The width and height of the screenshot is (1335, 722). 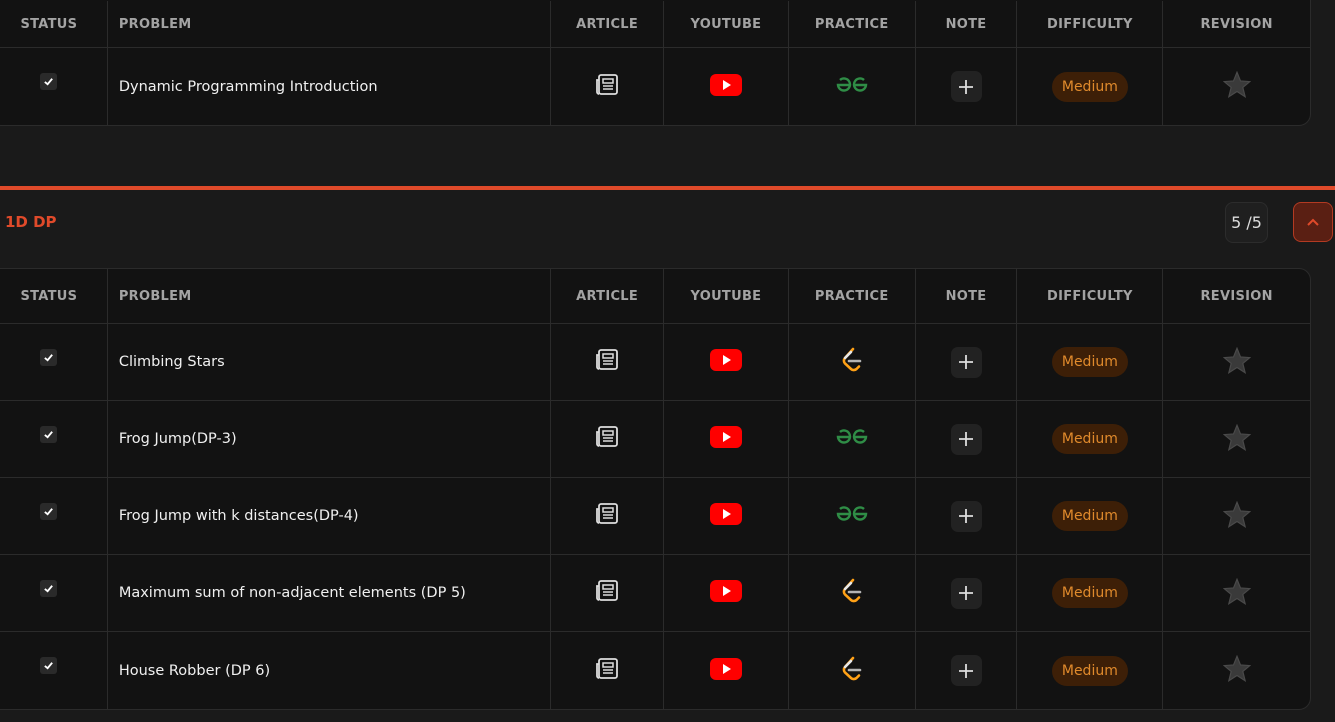 I want to click on problem-title: Dynamic Programming Introduction, so click(x=248, y=87).